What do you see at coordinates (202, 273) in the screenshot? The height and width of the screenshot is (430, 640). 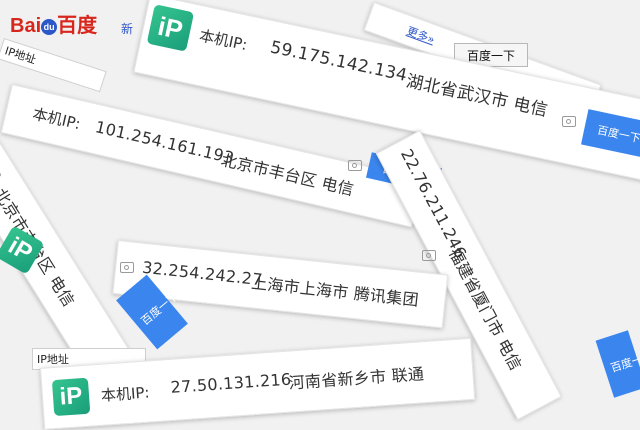 I see `ip-address: 32.254.242.27` at bounding box center [202, 273].